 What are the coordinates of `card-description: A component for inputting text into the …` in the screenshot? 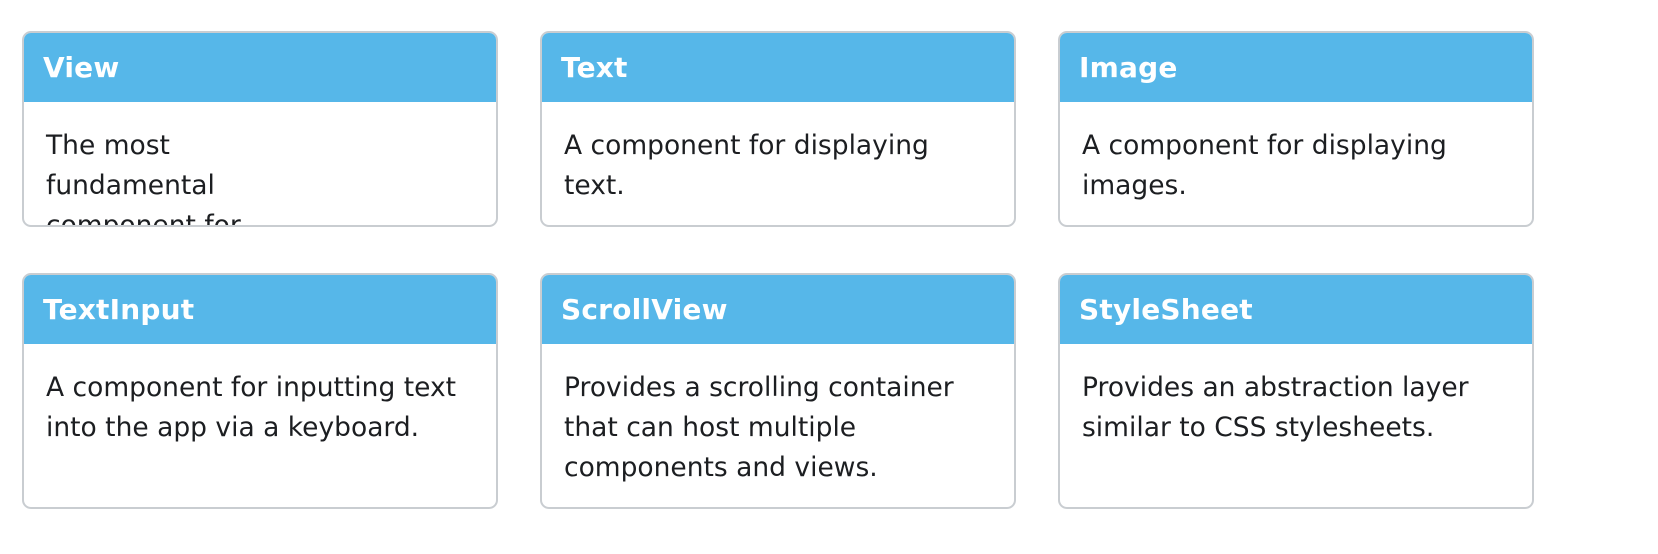 It's located at (251, 407).